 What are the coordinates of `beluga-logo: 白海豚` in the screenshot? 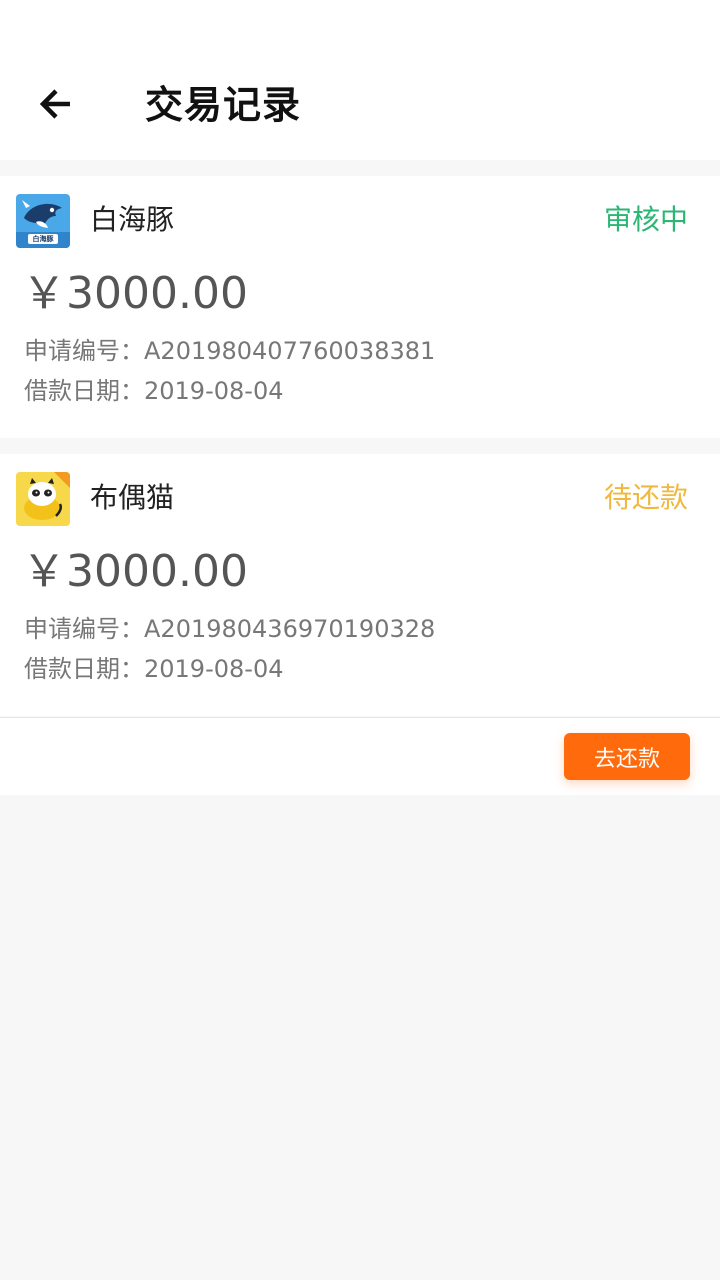 It's located at (43, 221).